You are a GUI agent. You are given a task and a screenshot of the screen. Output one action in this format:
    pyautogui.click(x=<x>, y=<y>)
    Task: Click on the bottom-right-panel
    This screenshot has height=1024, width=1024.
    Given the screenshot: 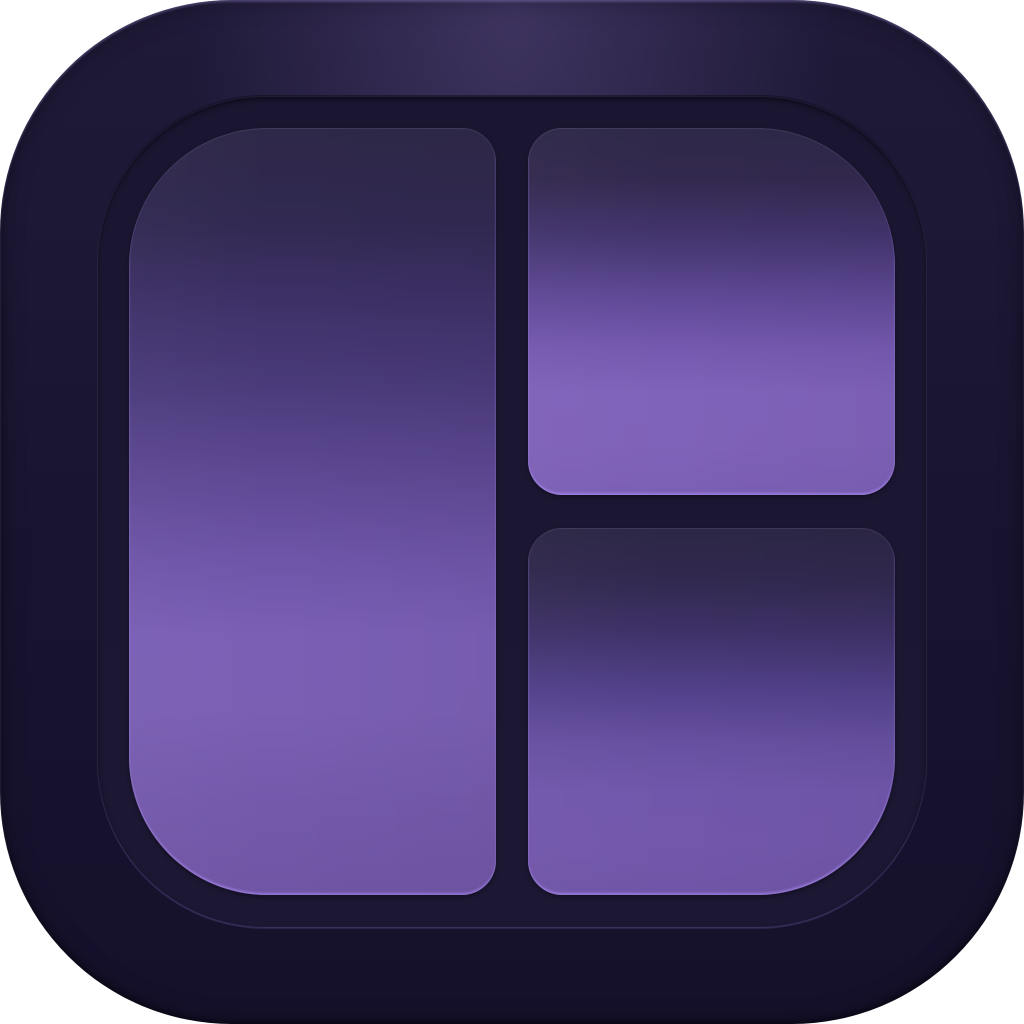 What is the action you would take?
    pyautogui.click(x=711, y=711)
    